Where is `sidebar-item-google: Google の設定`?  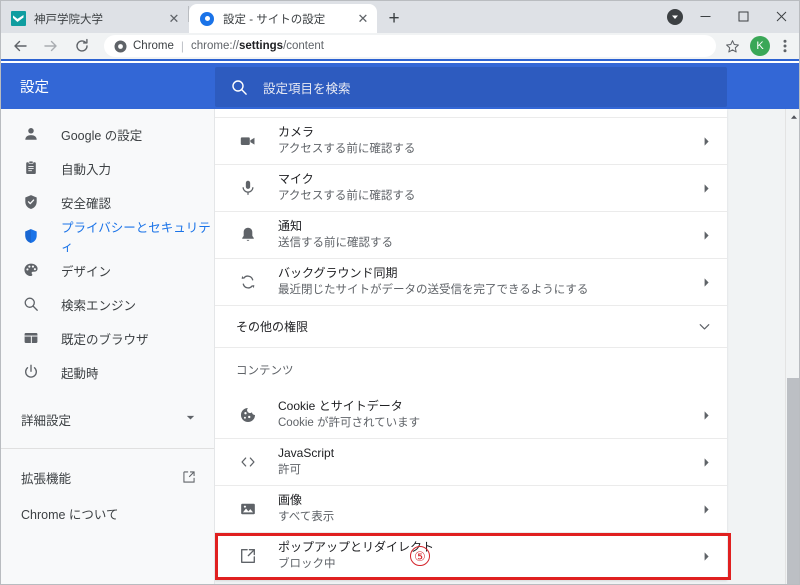 sidebar-item-google: Google の設定 is located at coordinates (107, 134).